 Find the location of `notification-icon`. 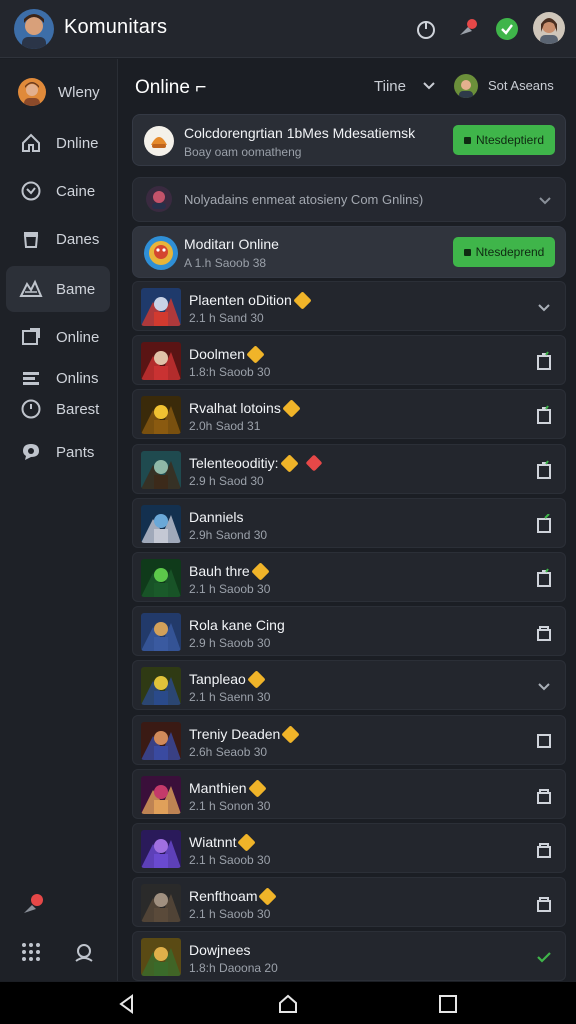

notification-icon is located at coordinates (468, 29).